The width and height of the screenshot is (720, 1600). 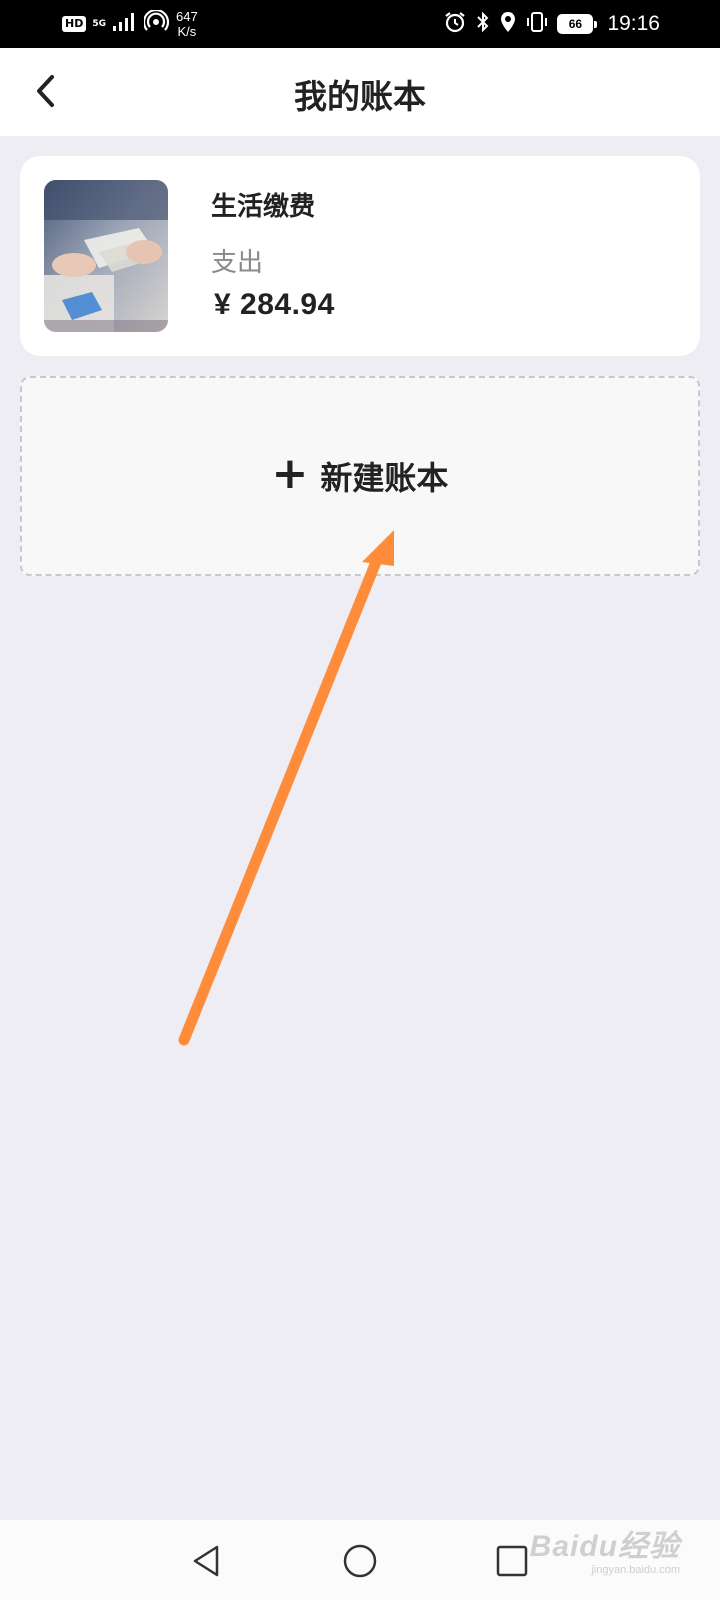 What do you see at coordinates (360, 24) in the screenshot?
I see `status-bar: HD 5G 647 K/s 66 19:16` at bounding box center [360, 24].